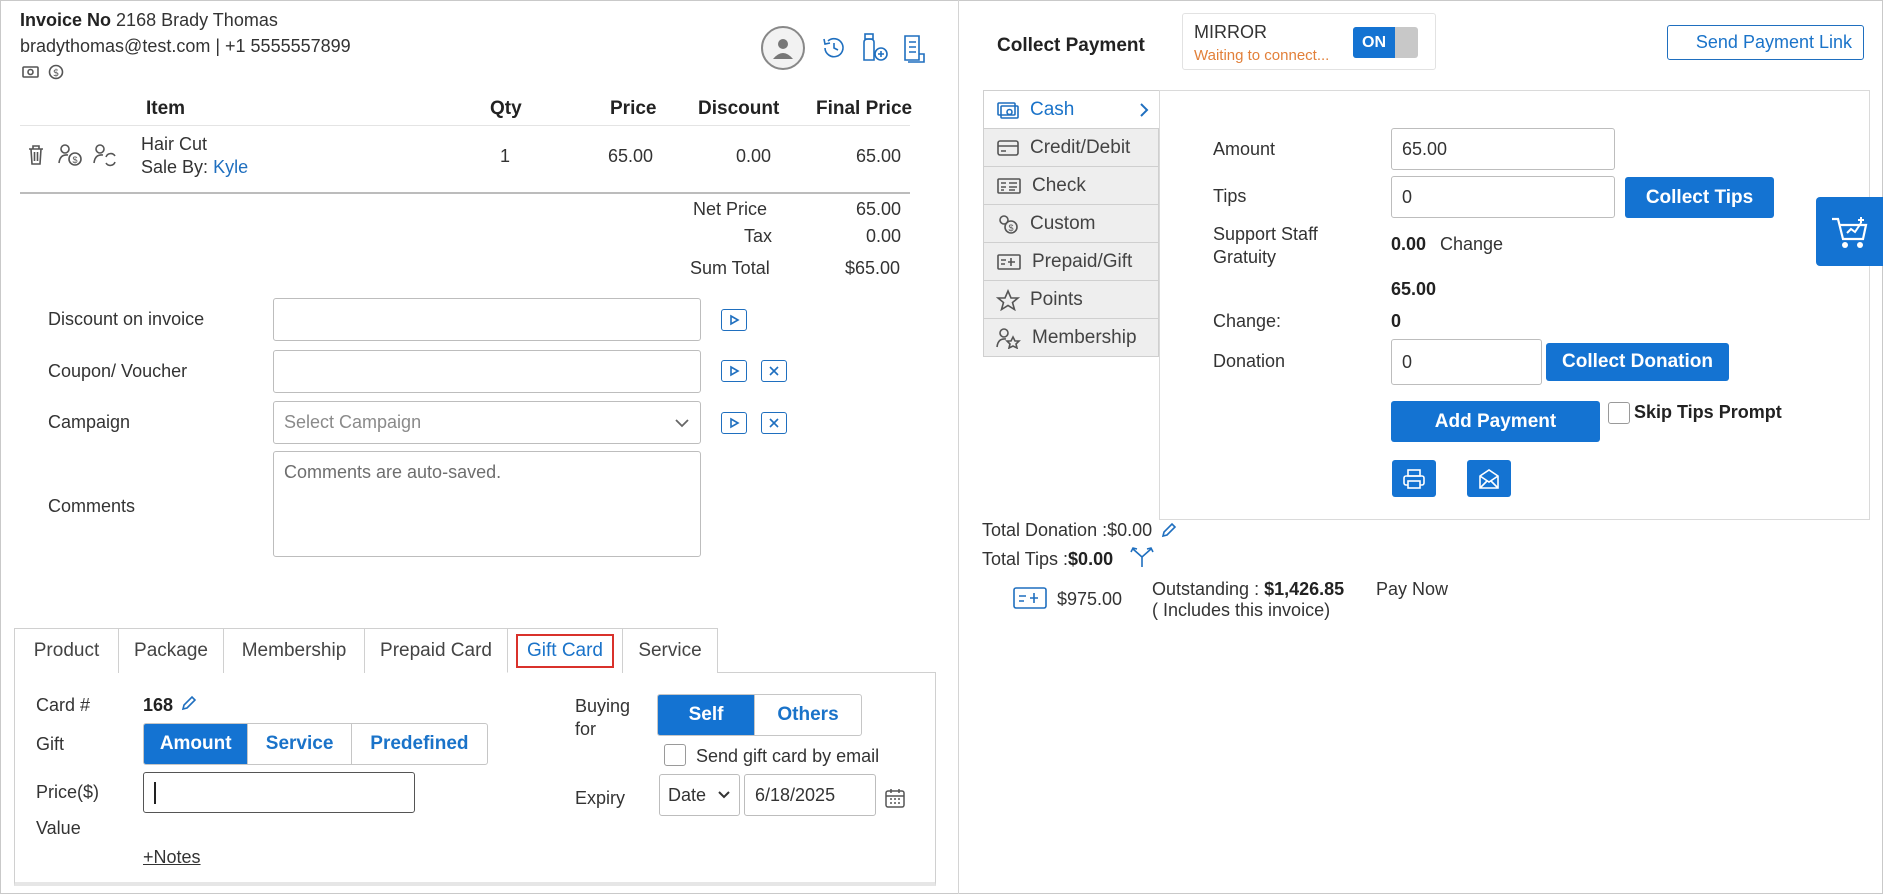 This screenshot has width=1883, height=894. I want to click on commission-icon: $, so click(71, 155).